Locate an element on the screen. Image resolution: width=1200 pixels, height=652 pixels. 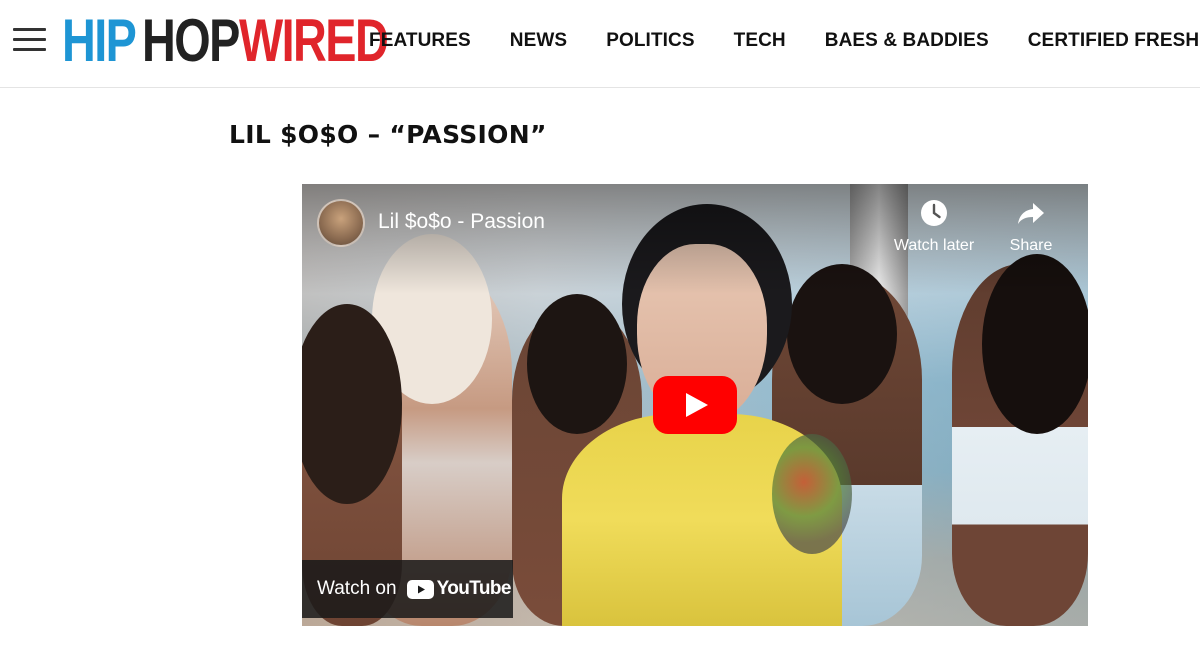
video-title: Lil $o$o - Passion is located at coordinates (461, 222).